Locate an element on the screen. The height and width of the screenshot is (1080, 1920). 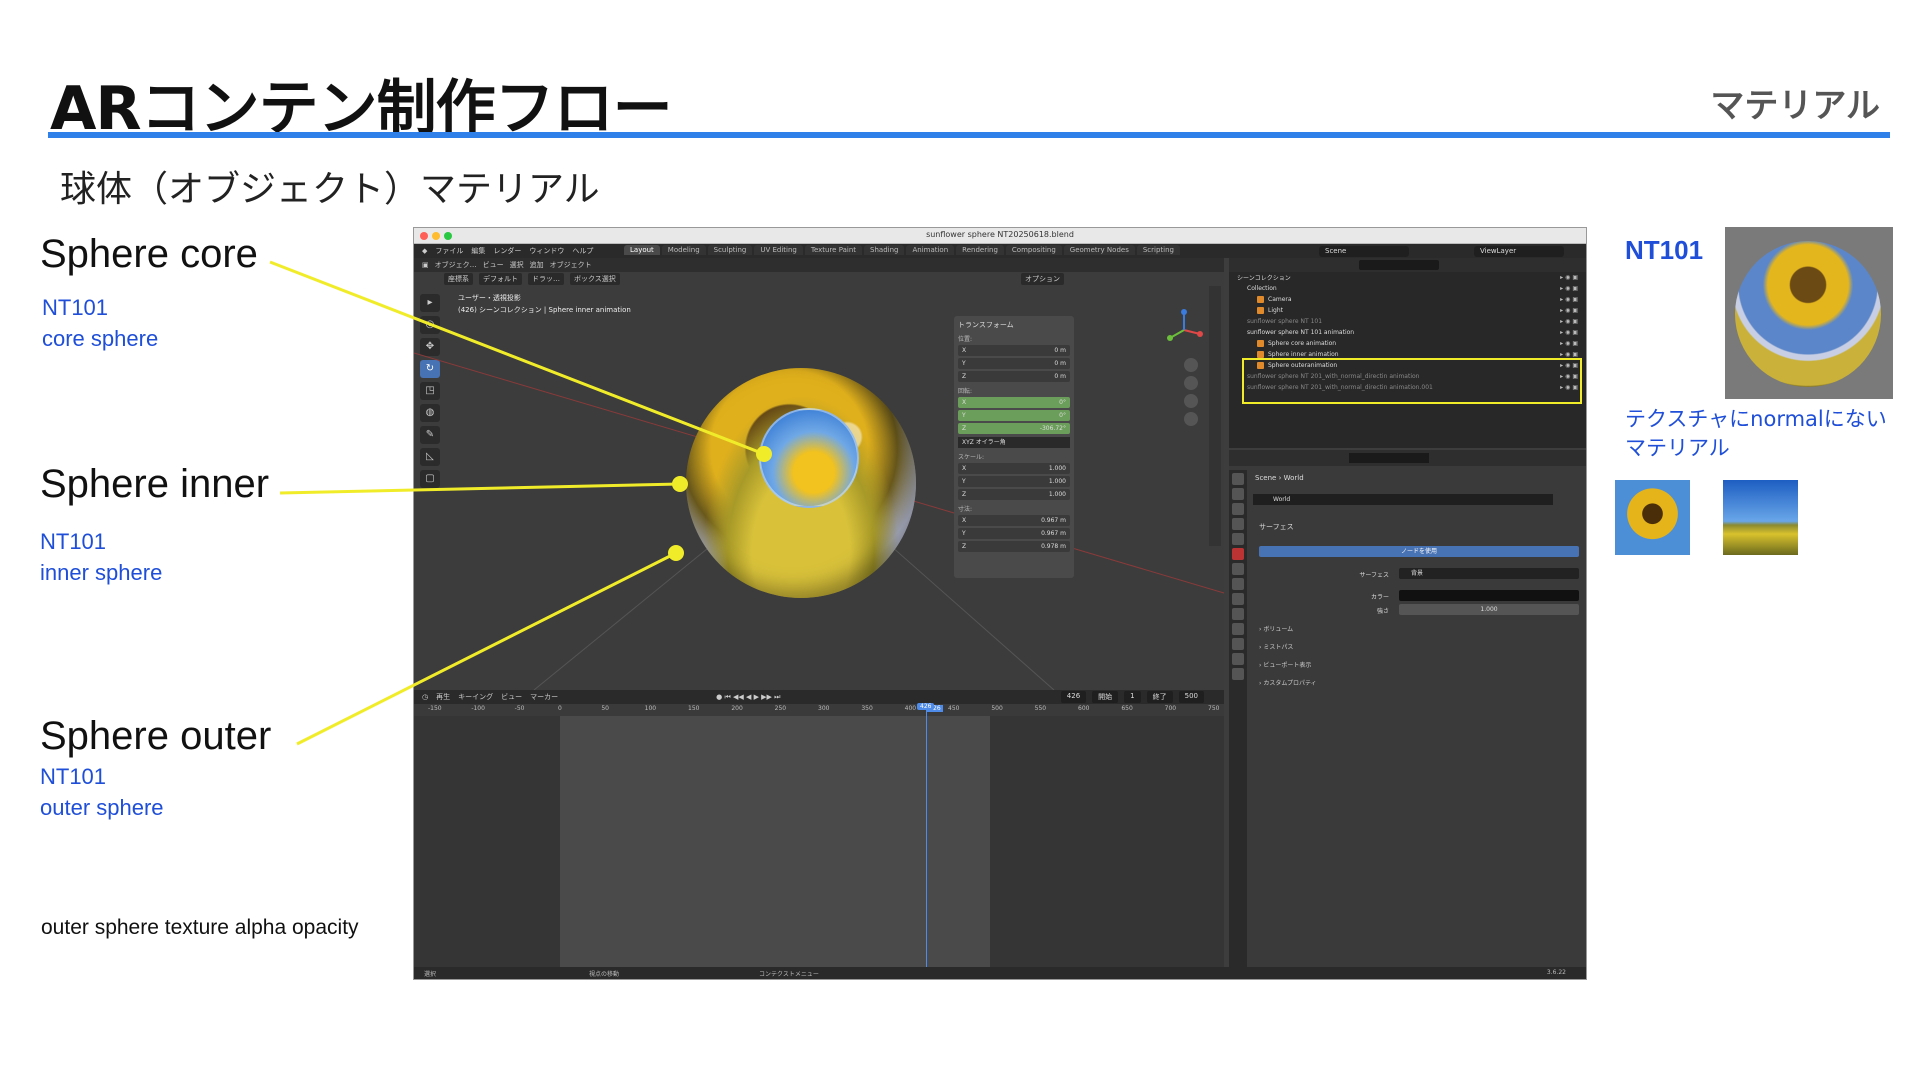
pan-view-icon is located at coordinates (1191, 383).